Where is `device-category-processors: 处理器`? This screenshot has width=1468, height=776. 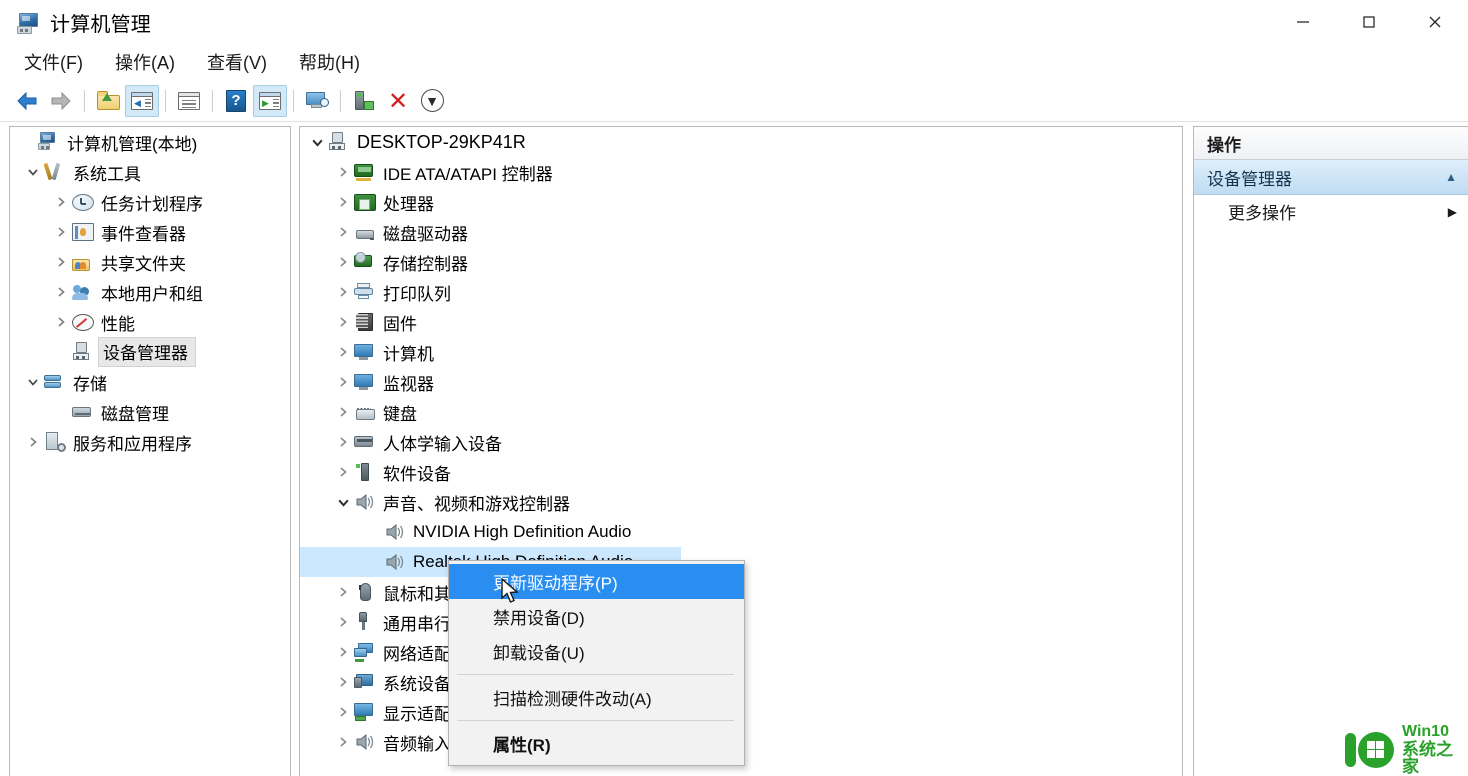
device-category-processors: 处理器 is located at coordinates (741, 202).